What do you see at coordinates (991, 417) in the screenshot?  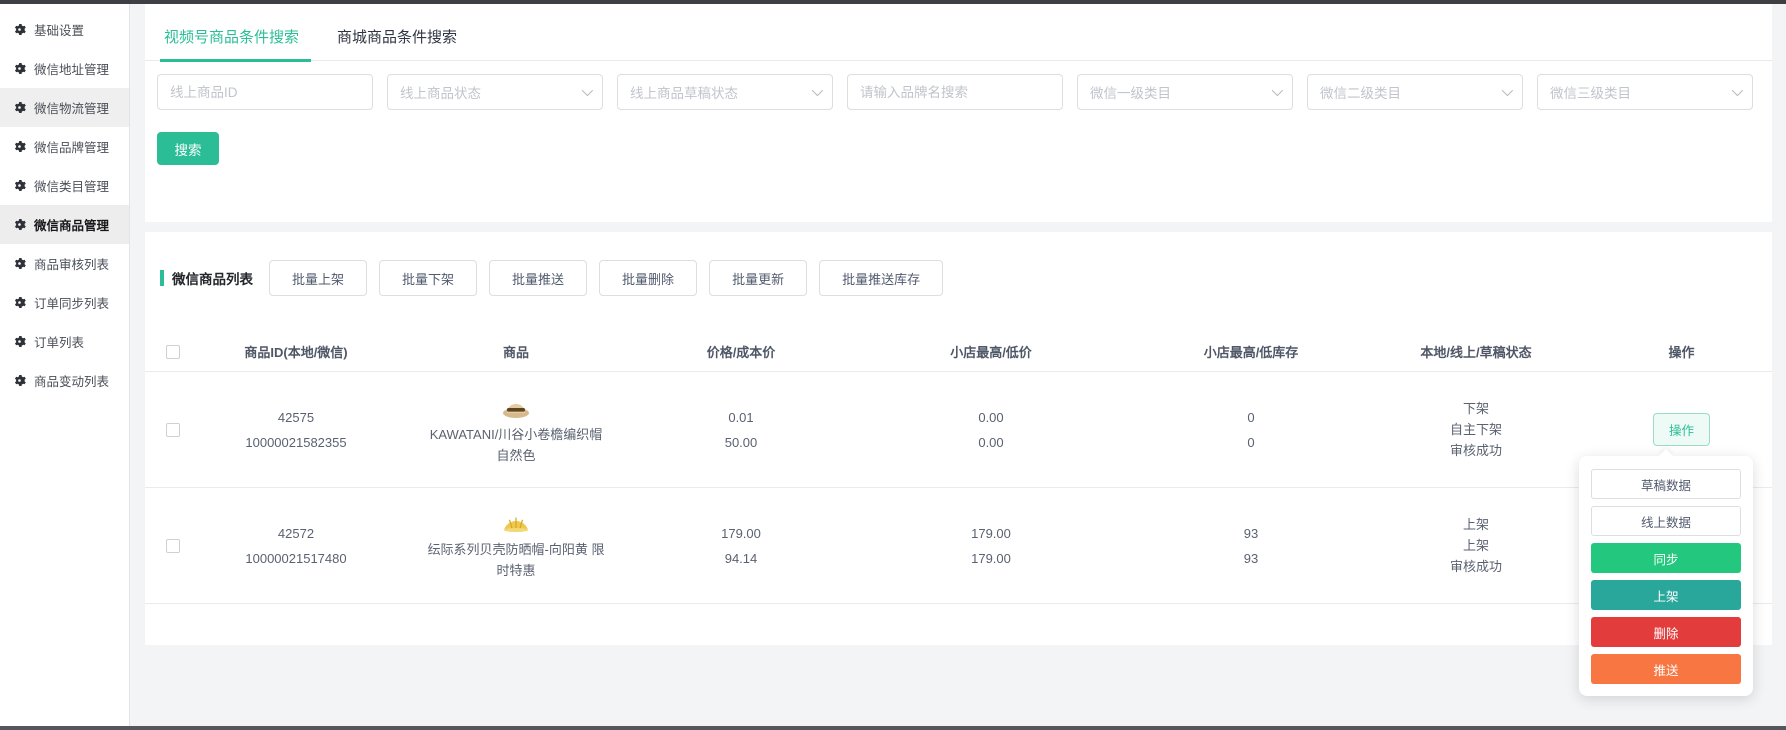 I see `shop-high: 0.00` at bounding box center [991, 417].